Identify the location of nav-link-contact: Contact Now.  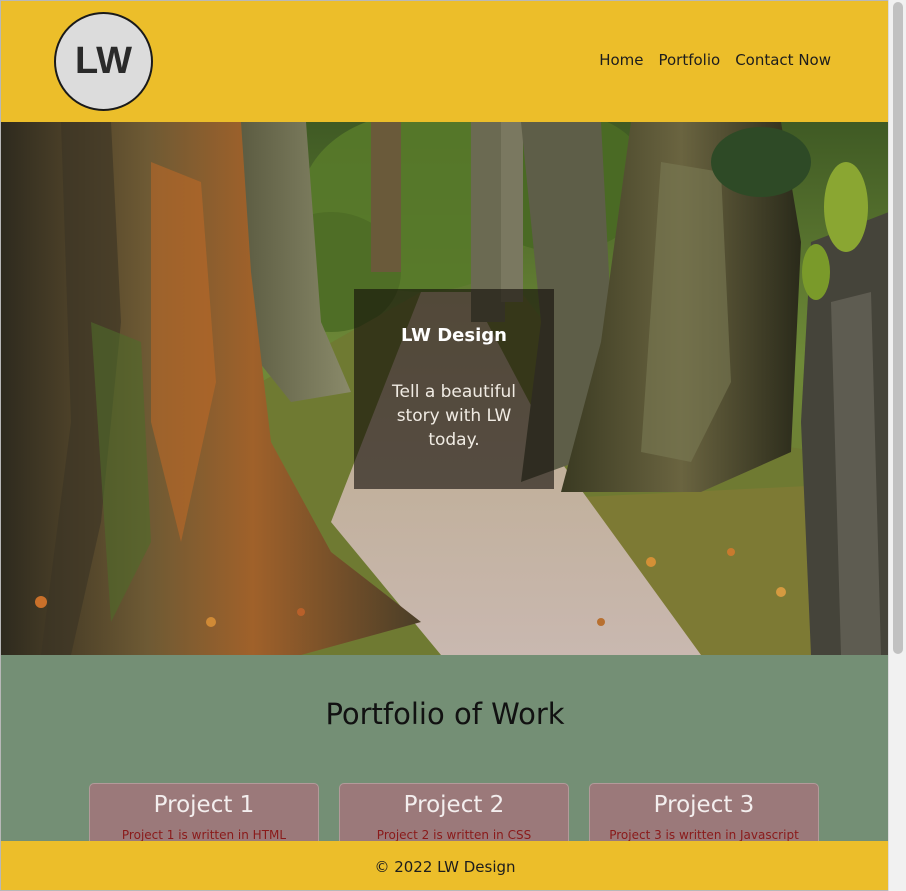
(783, 60).